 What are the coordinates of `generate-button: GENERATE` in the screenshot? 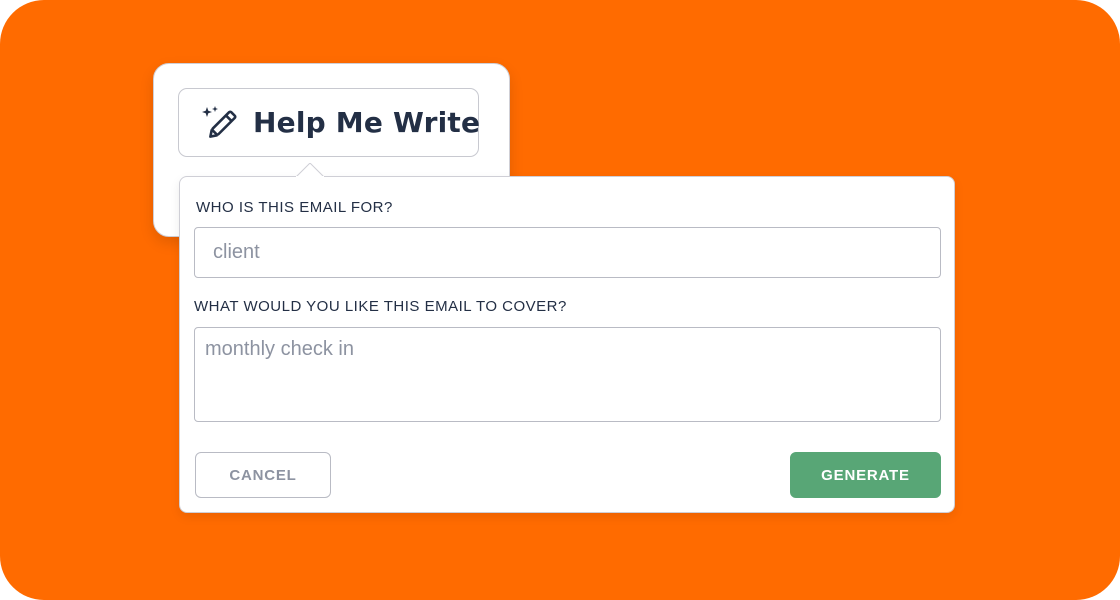 It's located at (865, 475).